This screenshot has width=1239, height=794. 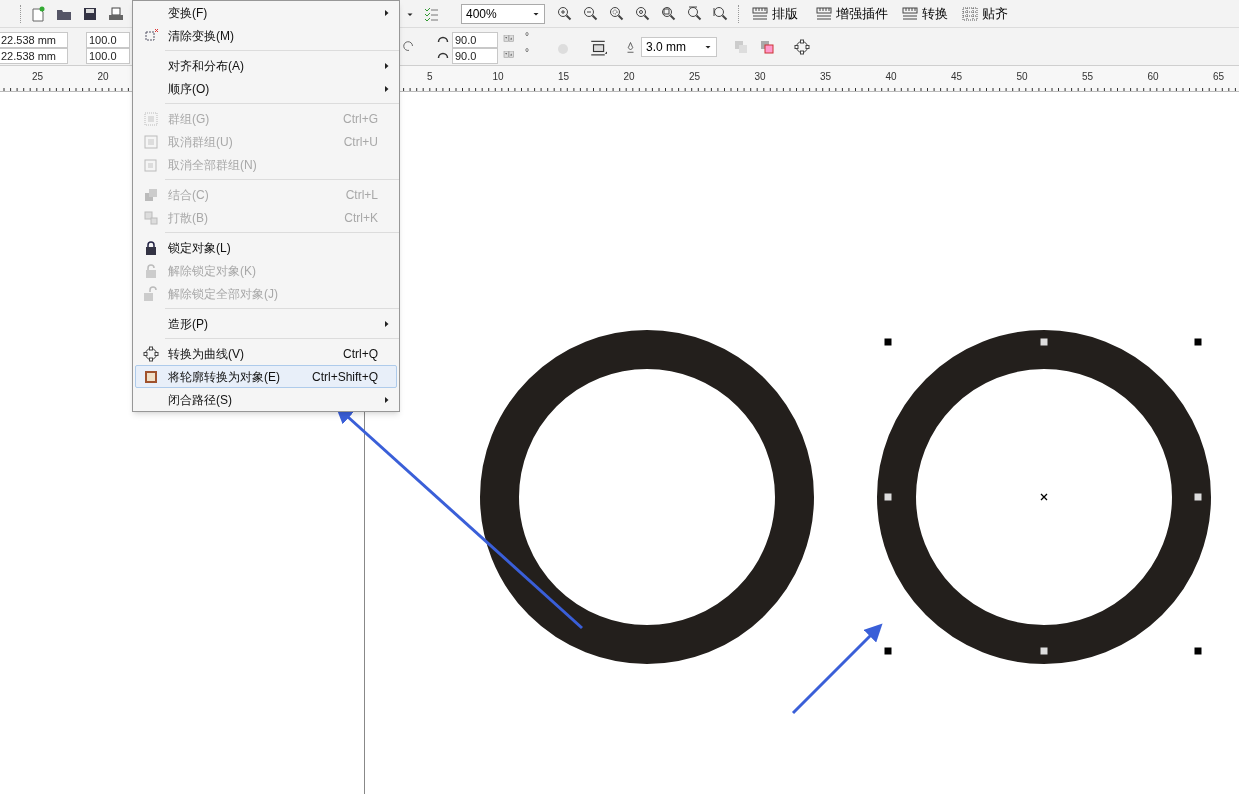 What do you see at coordinates (679, 47) in the screenshot?
I see `outline-width-dropdown: 3.0 mm` at bounding box center [679, 47].